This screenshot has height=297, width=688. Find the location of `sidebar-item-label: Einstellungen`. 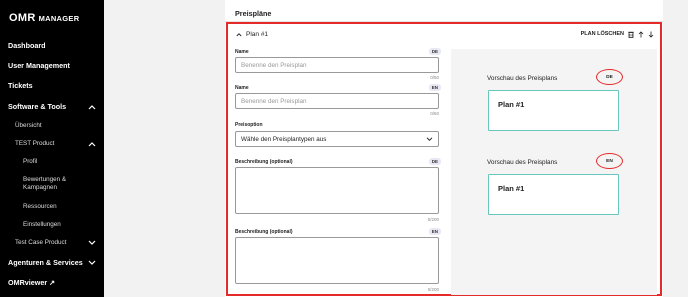

sidebar-item-label: Einstellungen is located at coordinates (42, 224).